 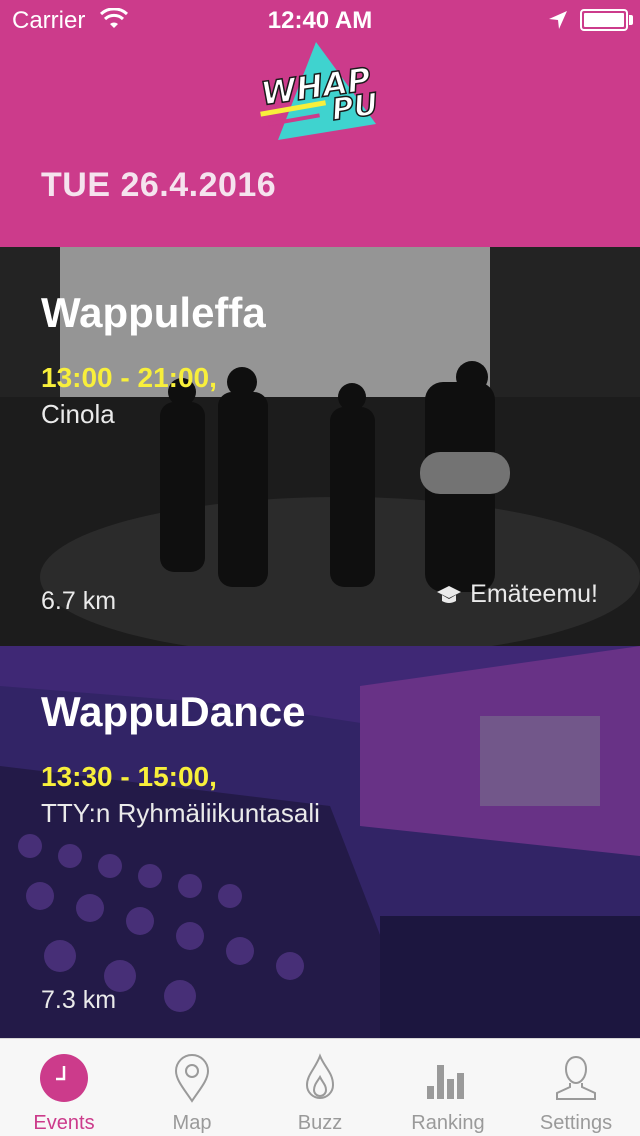 What do you see at coordinates (192, 1078) in the screenshot?
I see `map-pin-icon` at bounding box center [192, 1078].